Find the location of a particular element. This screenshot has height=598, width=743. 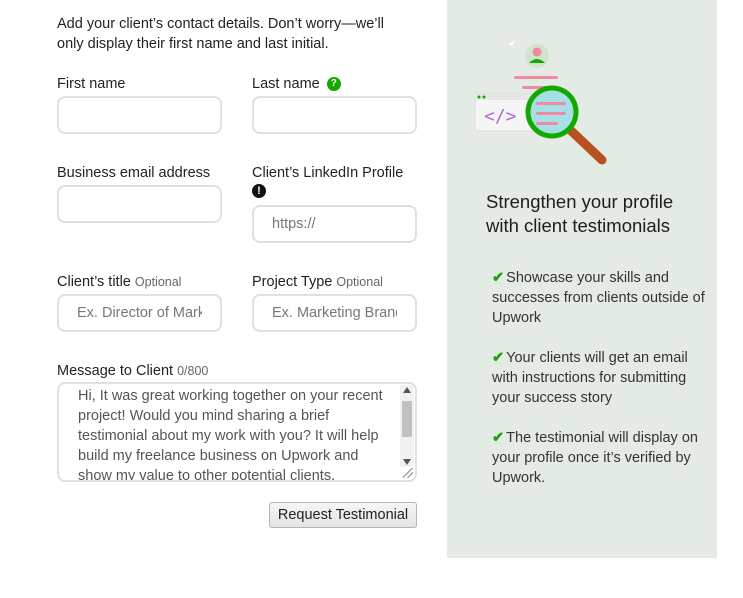

resize-grip-icon is located at coordinates (408, 473).